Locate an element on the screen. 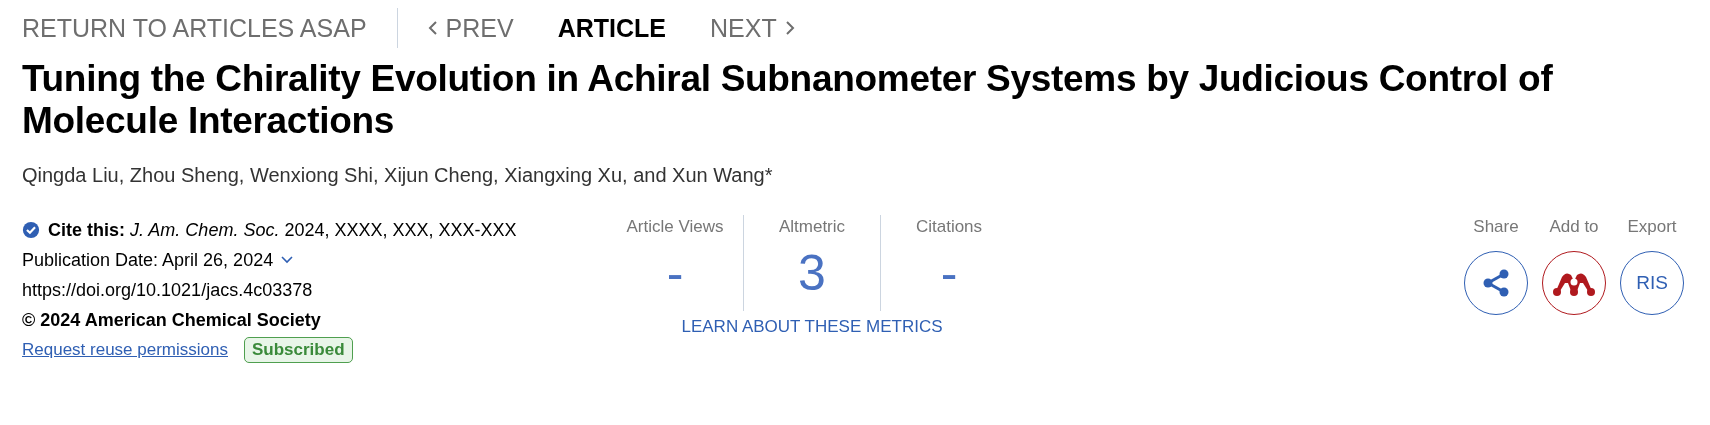  return-link: RETURN TO ARTICLES ASAP is located at coordinates (194, 28).